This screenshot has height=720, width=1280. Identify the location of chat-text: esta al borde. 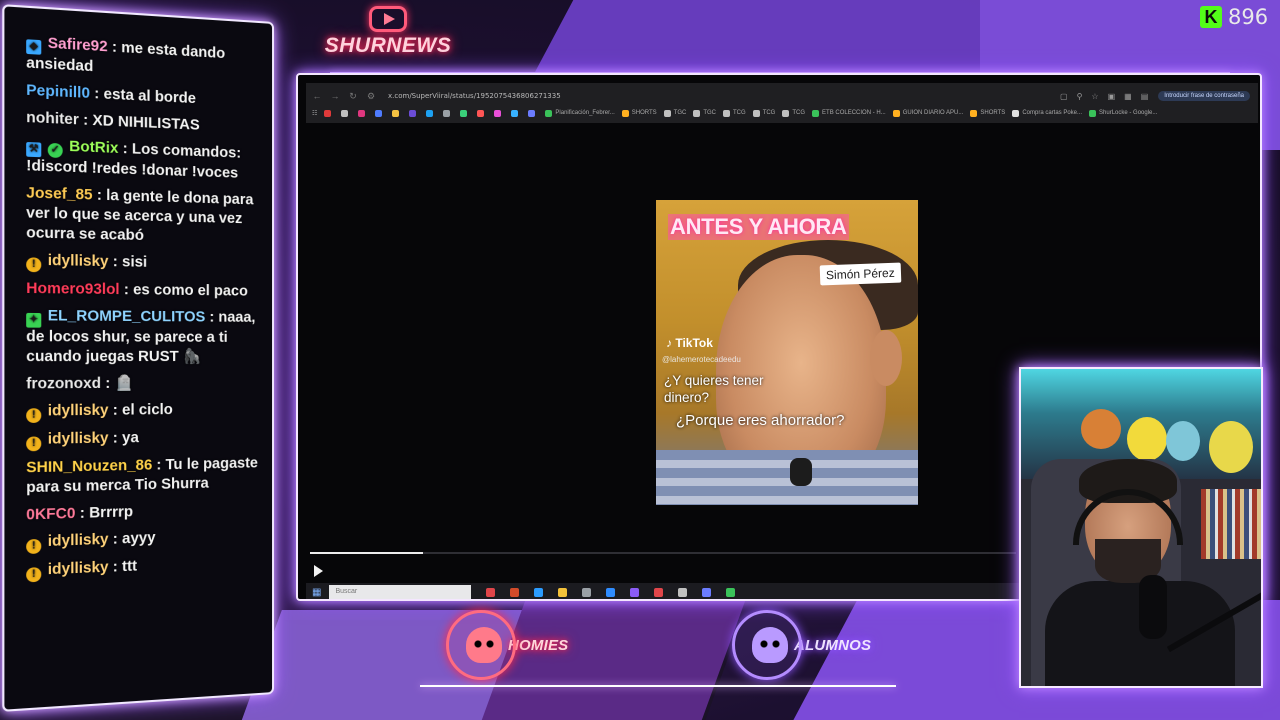
(149, 97).